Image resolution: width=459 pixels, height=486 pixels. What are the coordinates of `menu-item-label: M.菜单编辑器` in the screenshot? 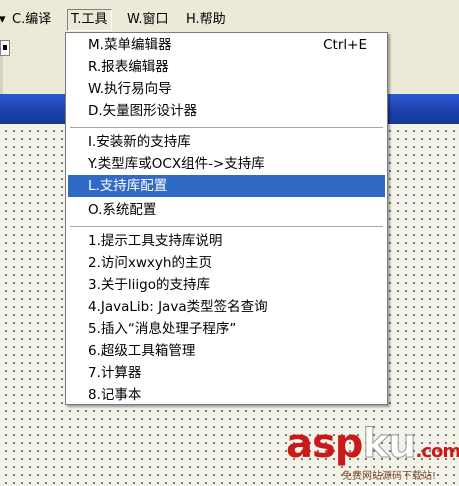 It's located at (130, 45).